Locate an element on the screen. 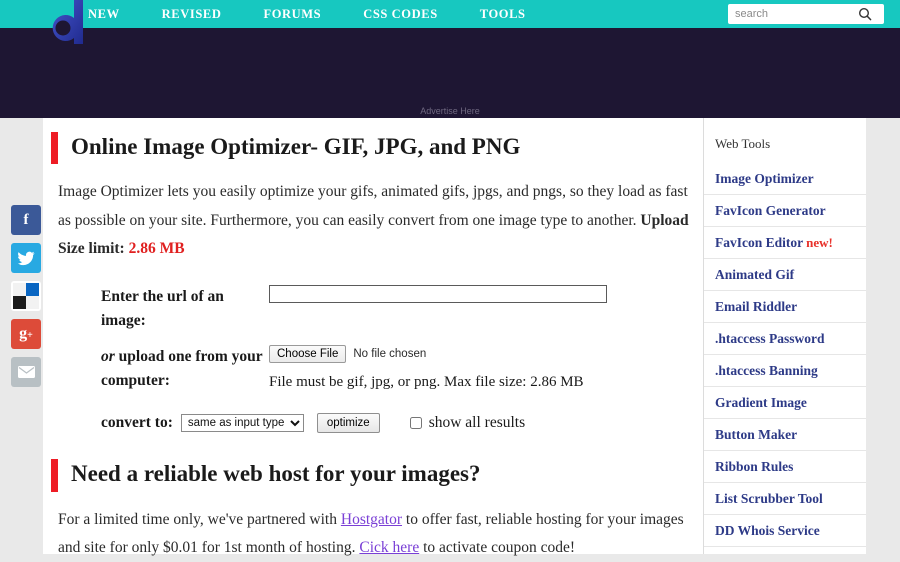  sidebar-item: Email Riddler is located at coordinates (785, 307).